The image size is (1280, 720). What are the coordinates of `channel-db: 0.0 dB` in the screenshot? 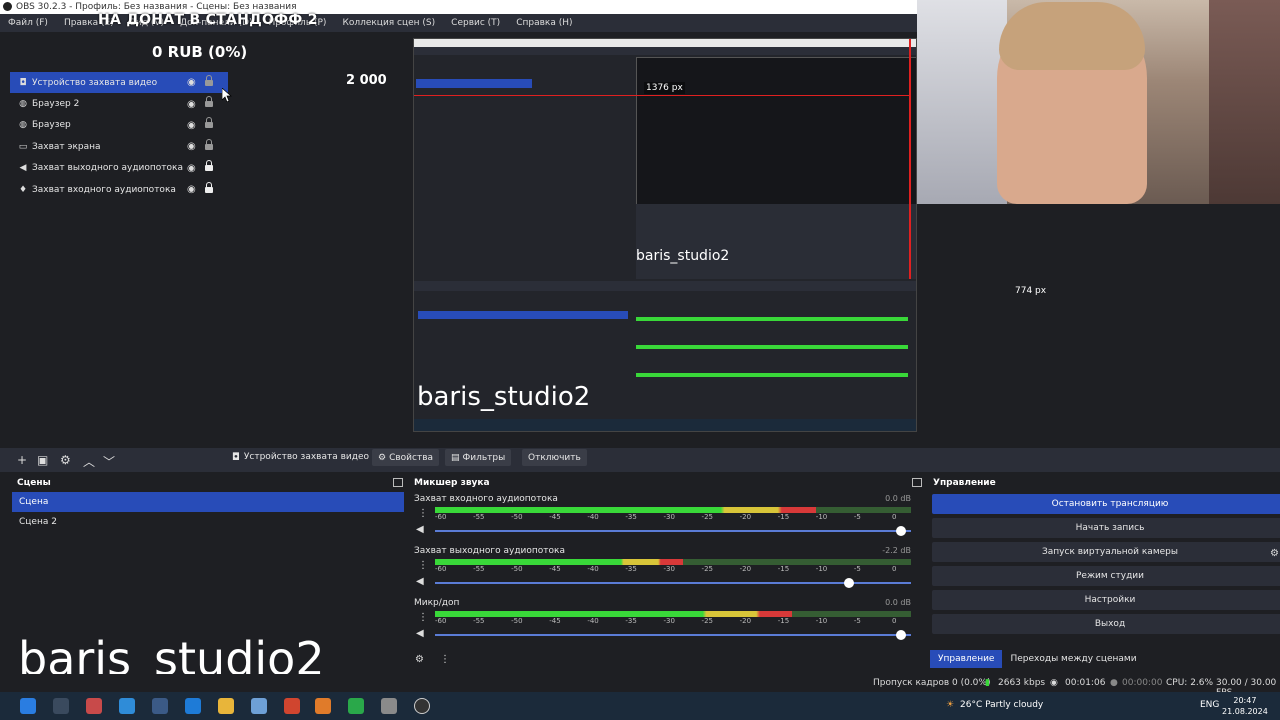 It's located at (898, 602).